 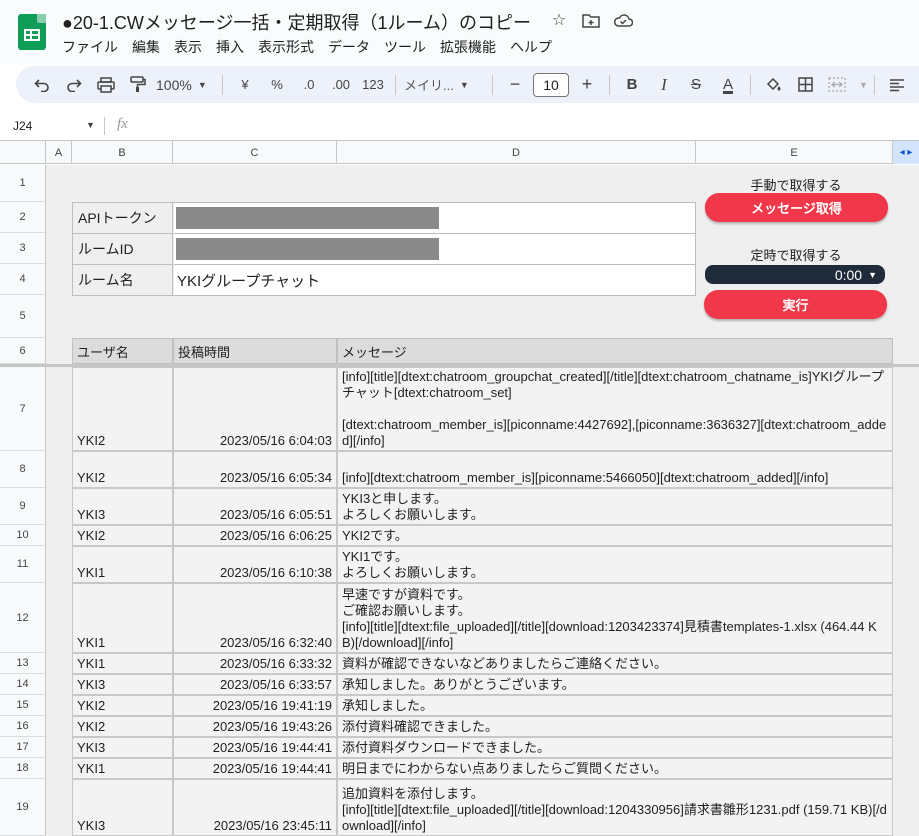 I want to click on strikethrough-icon: S, so click(x=696, y=85).